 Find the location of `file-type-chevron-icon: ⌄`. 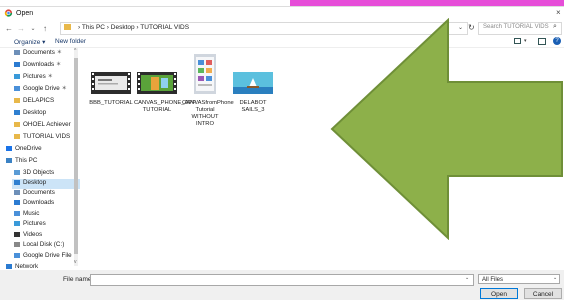

file-type-chevron-icon: ⌄ is located at coordinates (555, 278).